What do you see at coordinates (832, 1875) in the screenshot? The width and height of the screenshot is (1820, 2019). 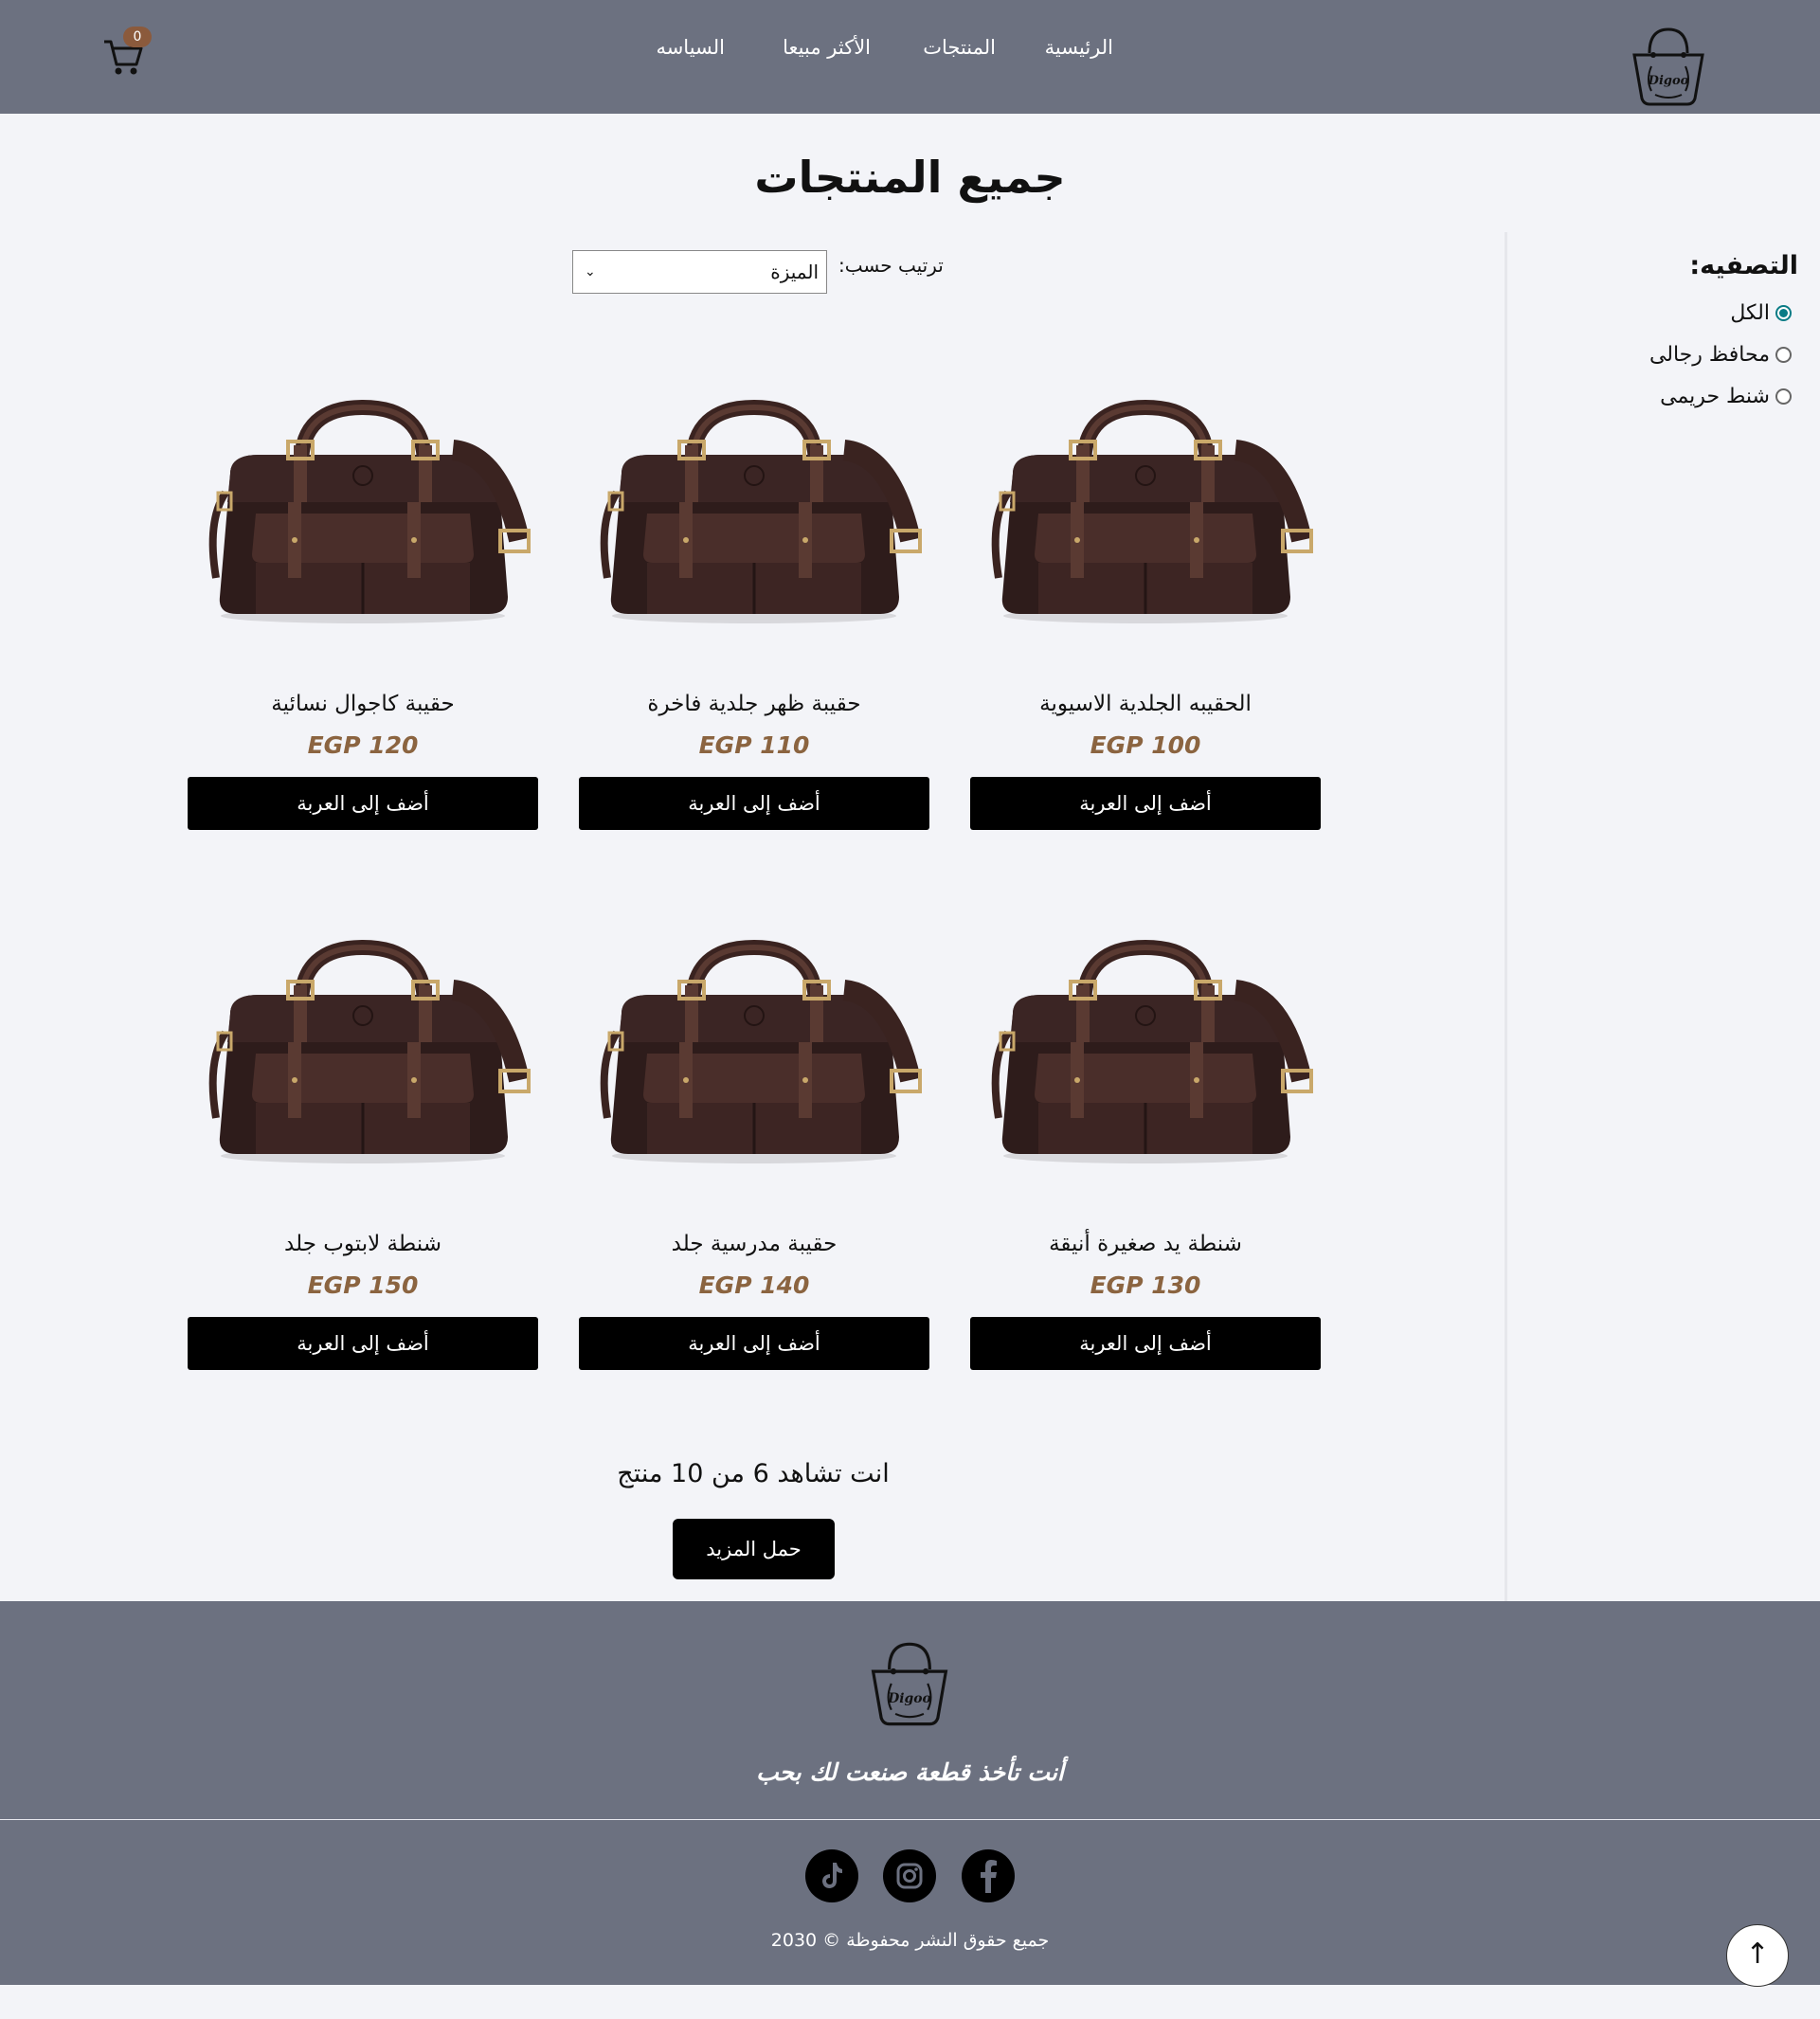 I see `tiktok-icon` at bounding box center [832, 1875].